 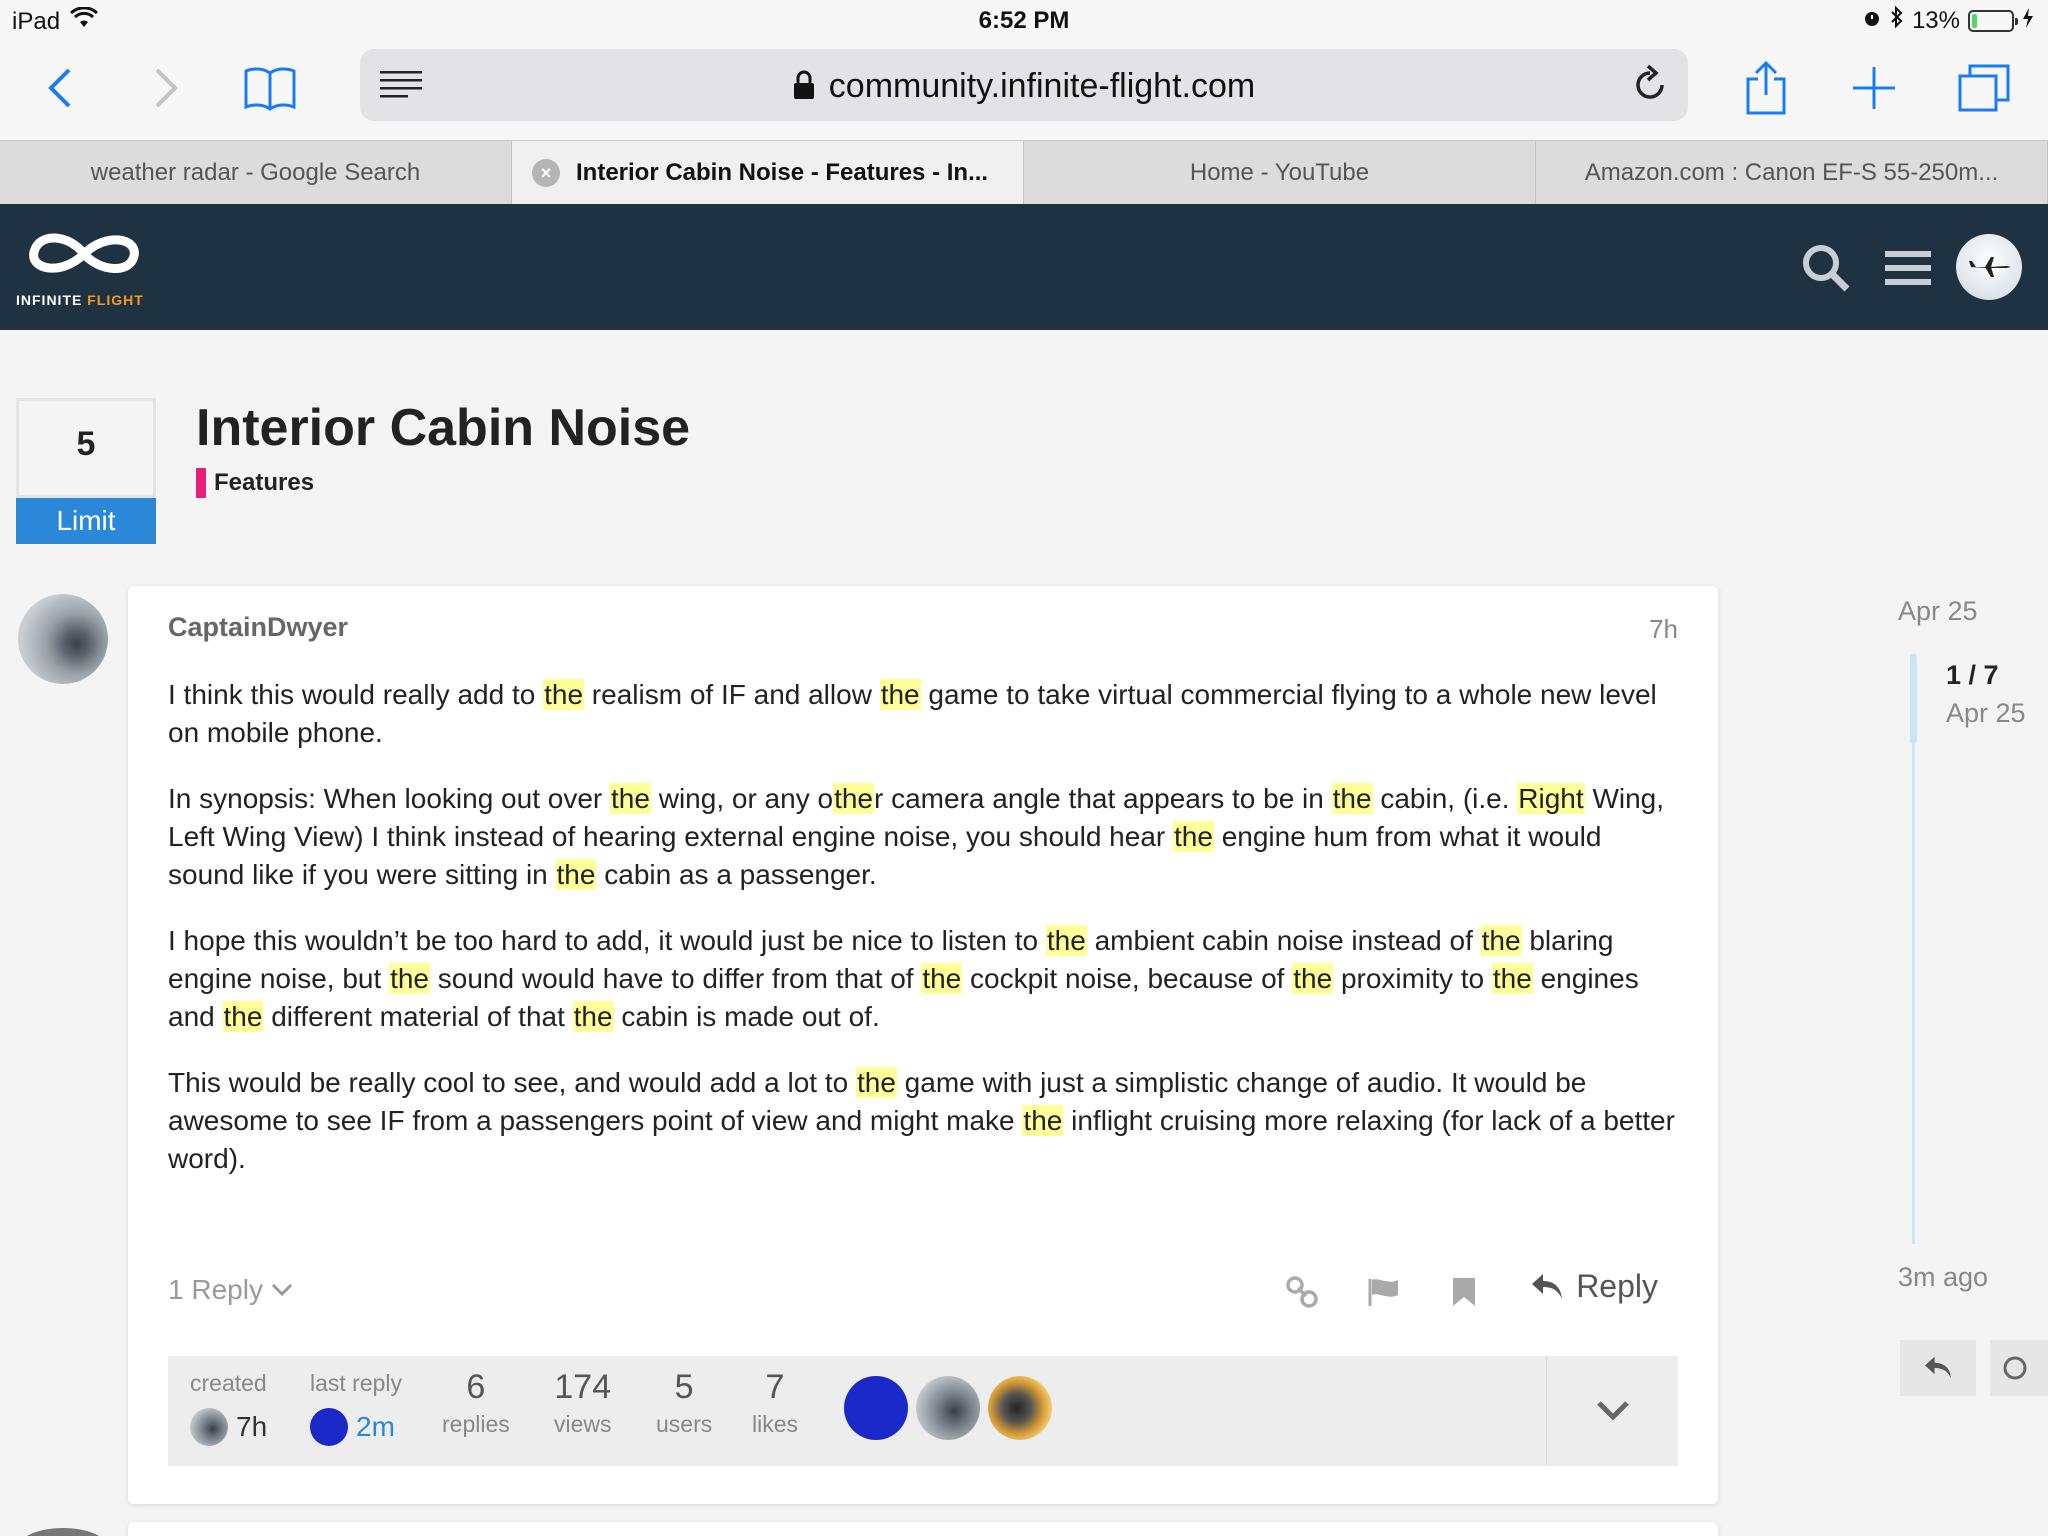 I want to click on browser-tab: Home - YouTube, so click(x=1280, y=173).